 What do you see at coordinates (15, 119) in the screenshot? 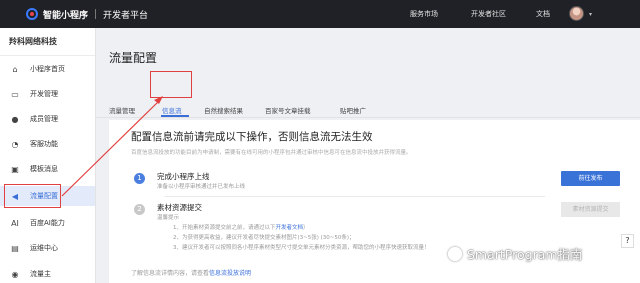
I see `user-icon: ●` at bounding box center [15, 119].